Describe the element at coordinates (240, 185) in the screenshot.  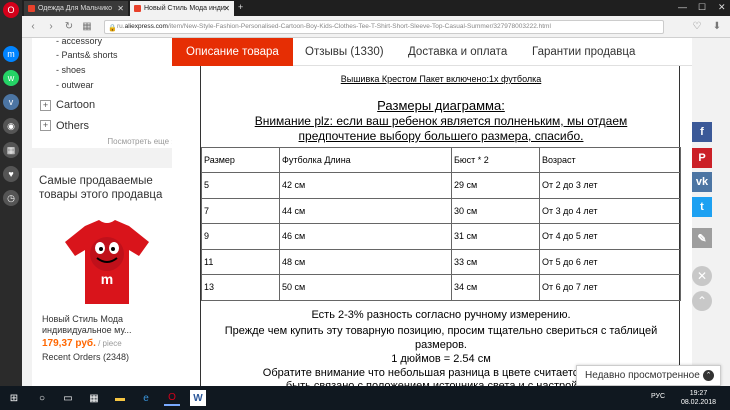
I see `table-cell: 5` at that location.